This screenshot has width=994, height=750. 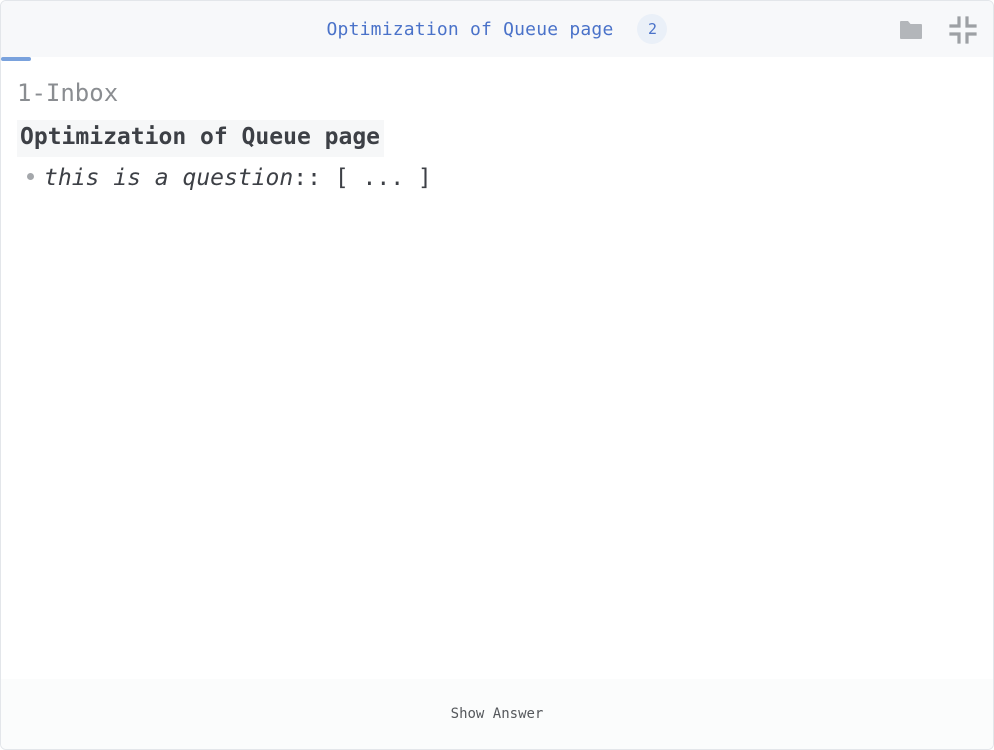 I want to click on folder-button, so click(x=911, y=30).